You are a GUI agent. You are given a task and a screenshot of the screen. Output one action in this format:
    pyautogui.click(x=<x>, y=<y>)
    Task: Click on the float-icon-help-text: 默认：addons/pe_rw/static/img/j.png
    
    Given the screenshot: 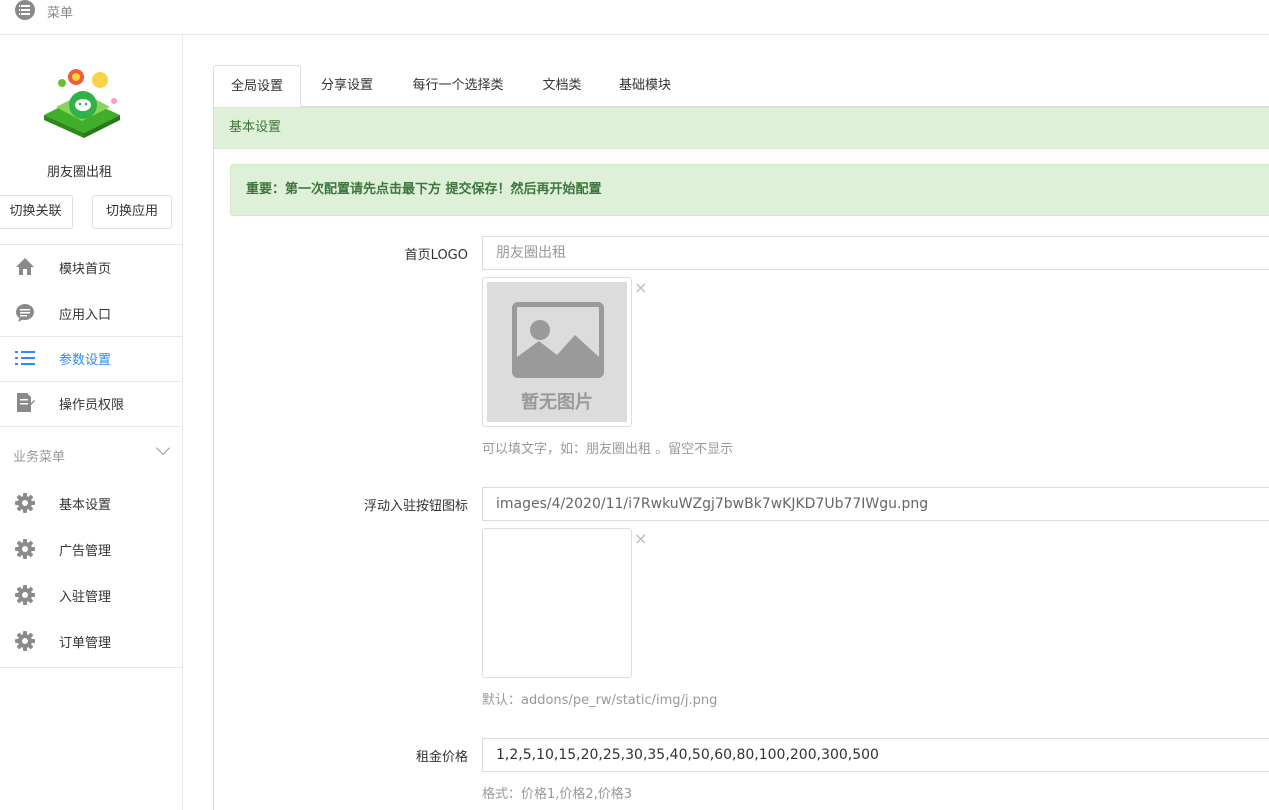 What is the action you would take?
    pyautogui.click(x=600, y=700)
    